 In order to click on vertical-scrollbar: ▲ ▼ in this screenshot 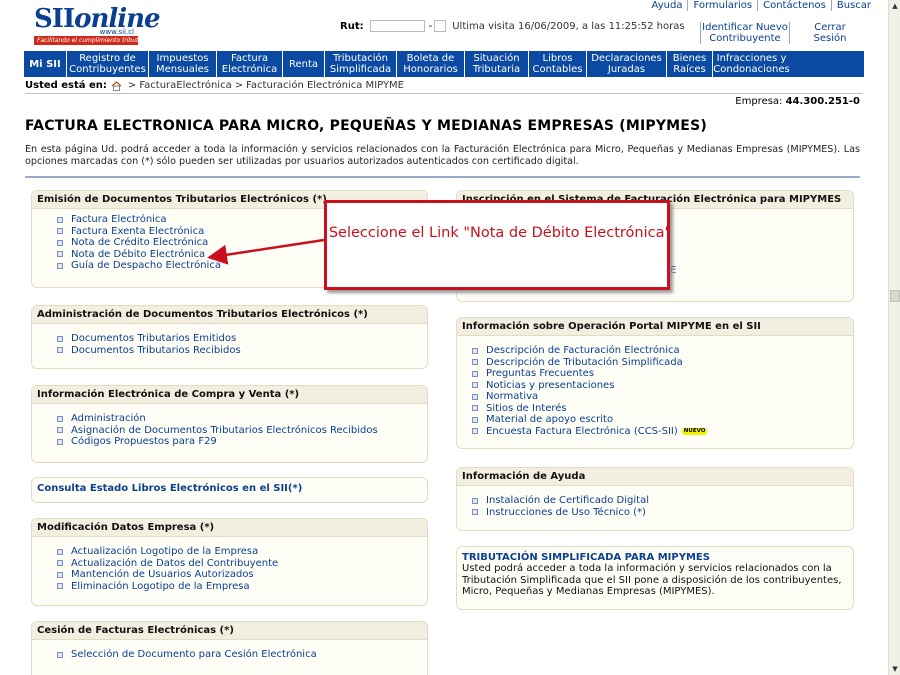, I will do `click(894, 337)`.